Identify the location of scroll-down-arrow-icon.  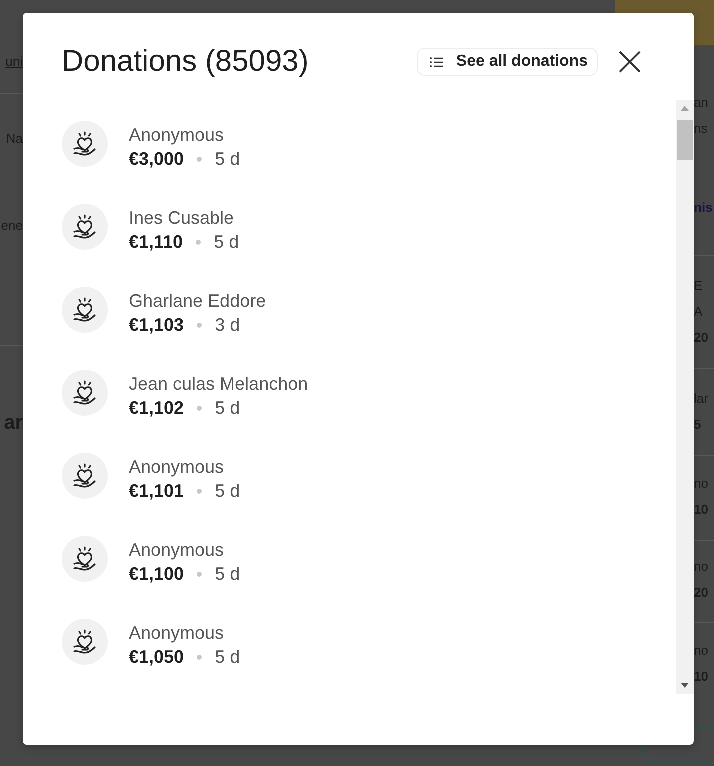
(685, 685).